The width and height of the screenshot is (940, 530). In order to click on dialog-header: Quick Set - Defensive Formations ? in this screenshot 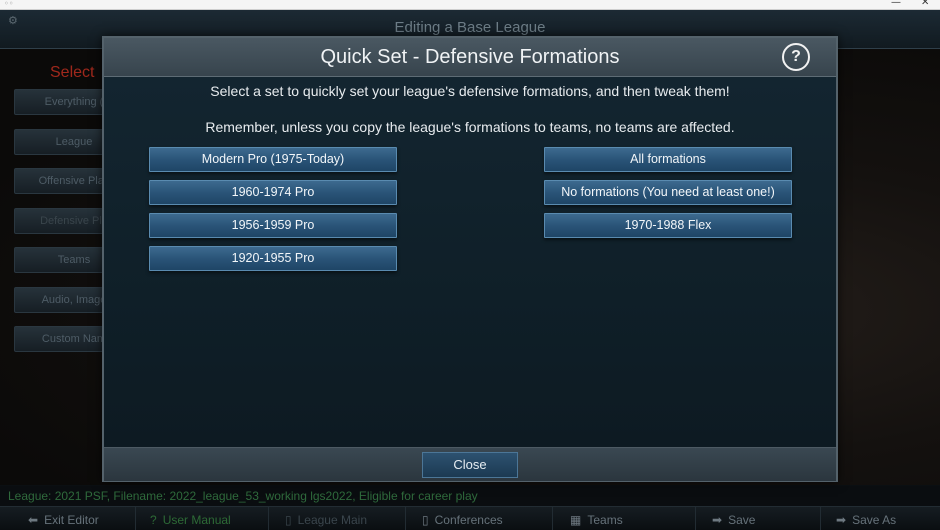, I will do `click(470, 57)`.